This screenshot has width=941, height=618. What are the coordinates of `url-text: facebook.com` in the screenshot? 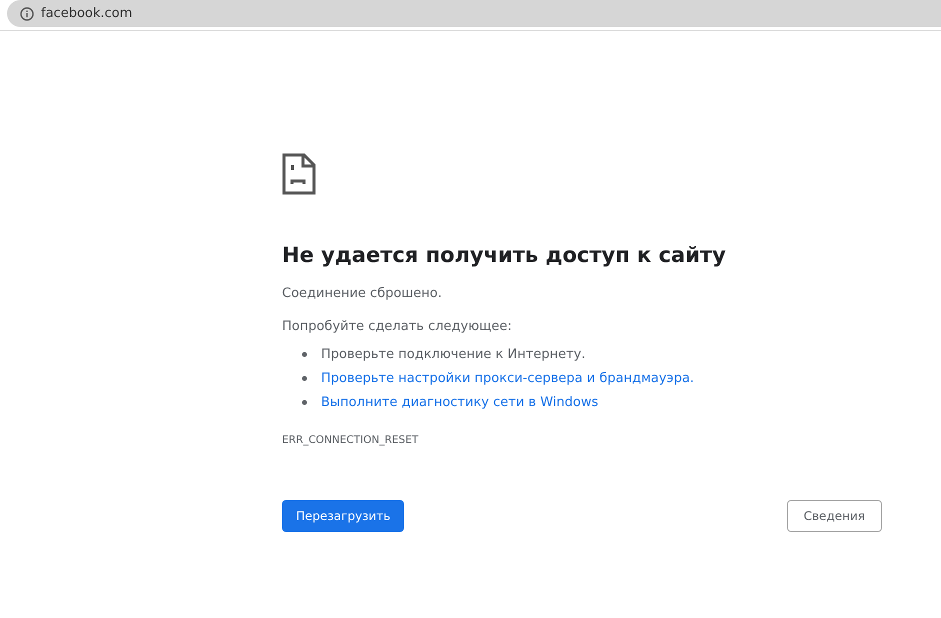 It's located at (86, 13).